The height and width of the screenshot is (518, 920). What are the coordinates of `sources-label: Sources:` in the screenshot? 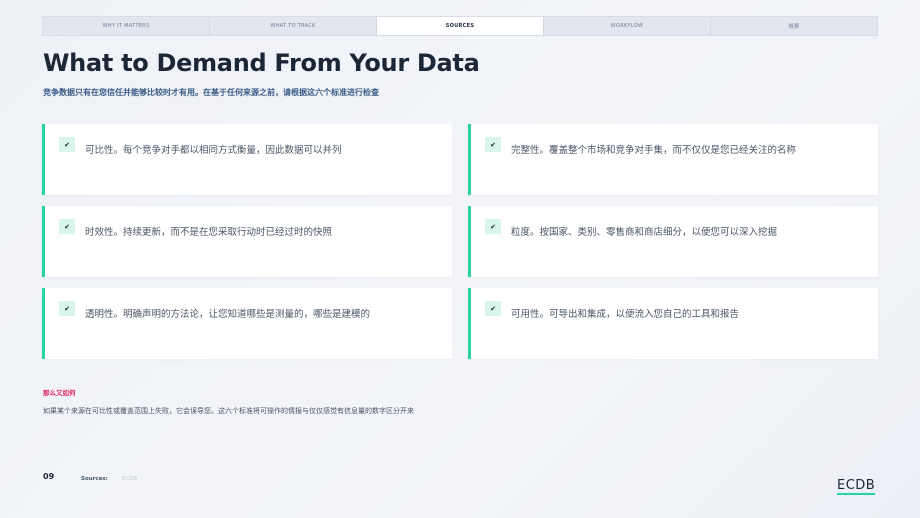 It's located at (94, 479).